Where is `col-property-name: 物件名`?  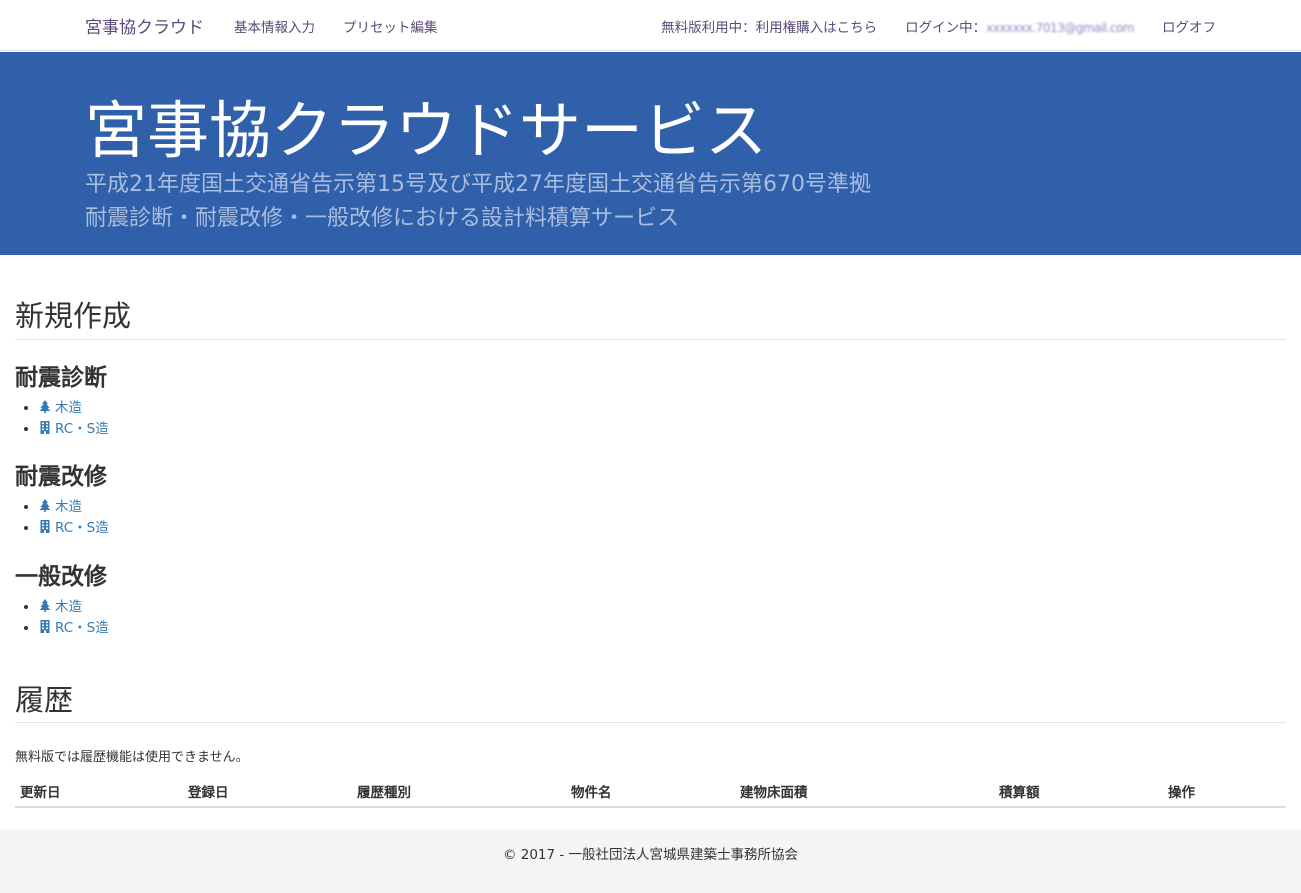 col-property-name: 物件名 is located at coordinates (650, 791).